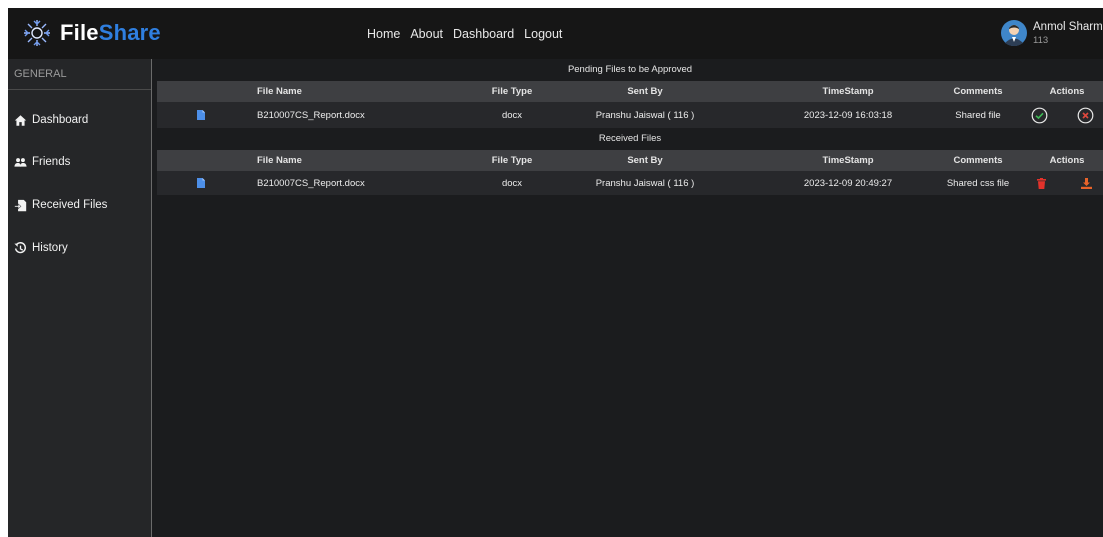 The width and height of the screenshot is (1103, 537). Describe the element at coordinates (978, 183) in the screenshot. I see `comments-cell: Shared css file` at that location.